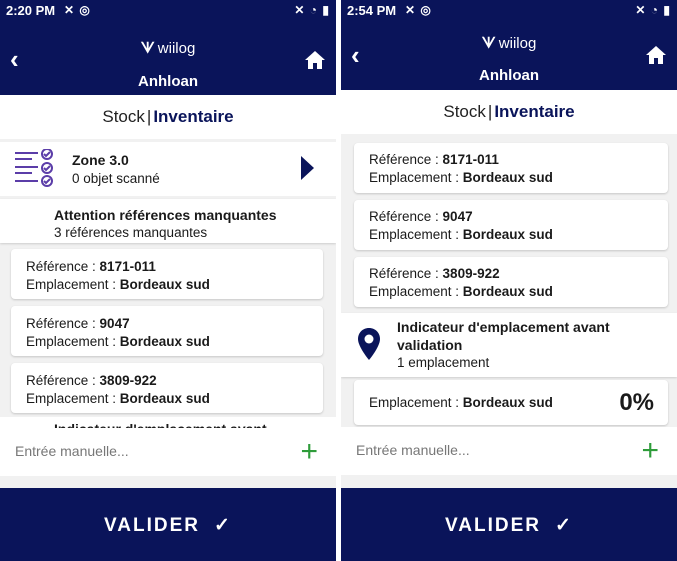 The width and height of the screenshot is (677, 561). Describe the element at coordinates (131, 232) in the screenshot. I see `warning-subtitle: 3 références manquantes` at that location.